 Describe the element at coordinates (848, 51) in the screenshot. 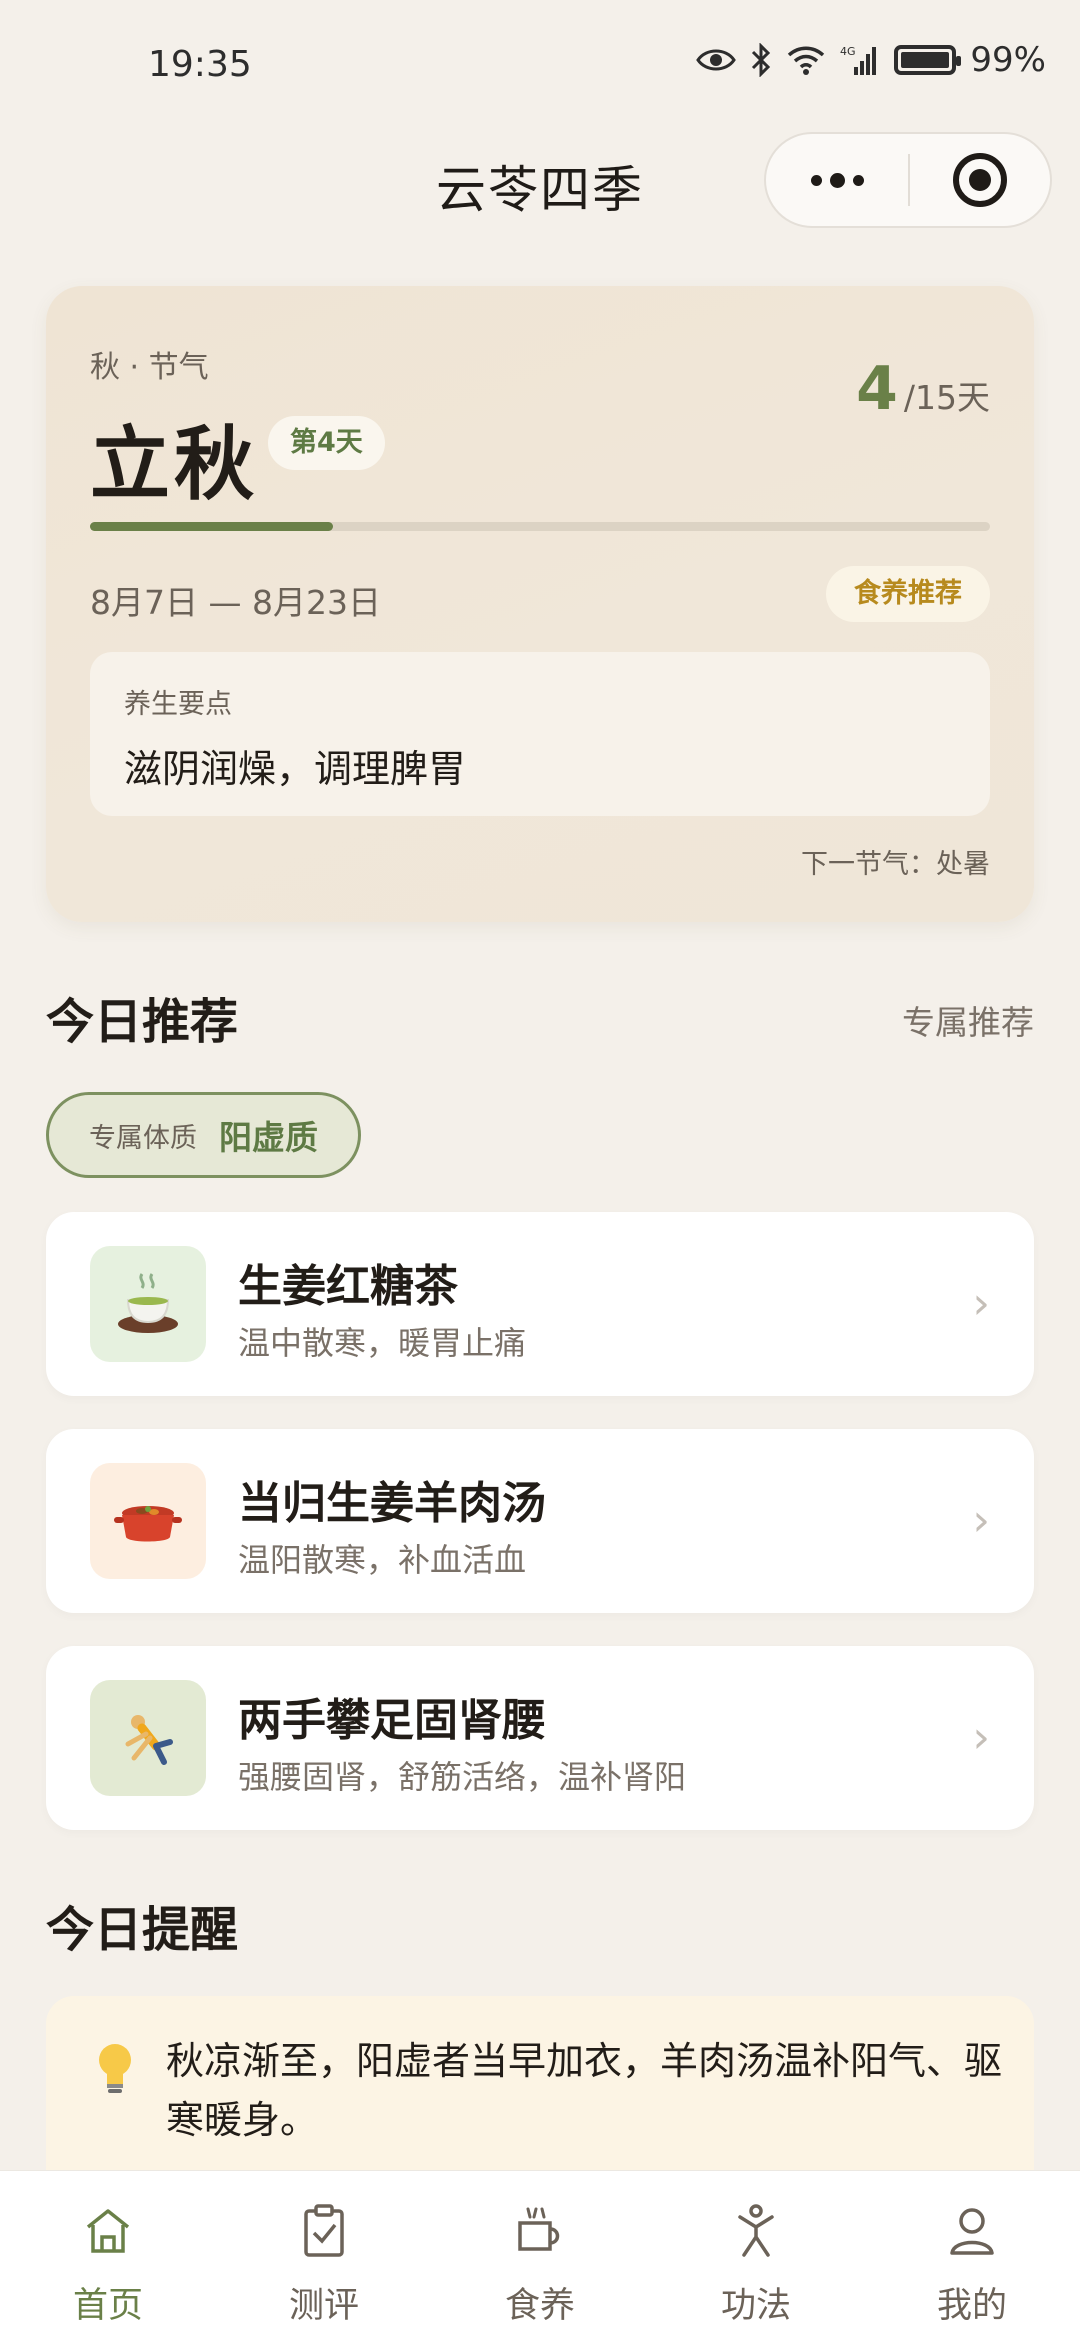

I see `svg-text: 4G` at that location.